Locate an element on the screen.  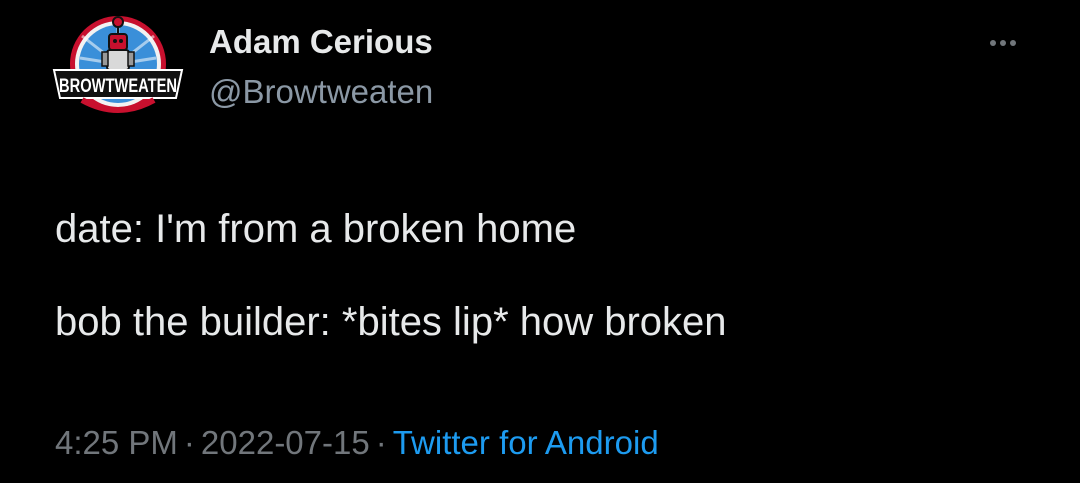
more-options-icon is located at coordinates (1003, 43).